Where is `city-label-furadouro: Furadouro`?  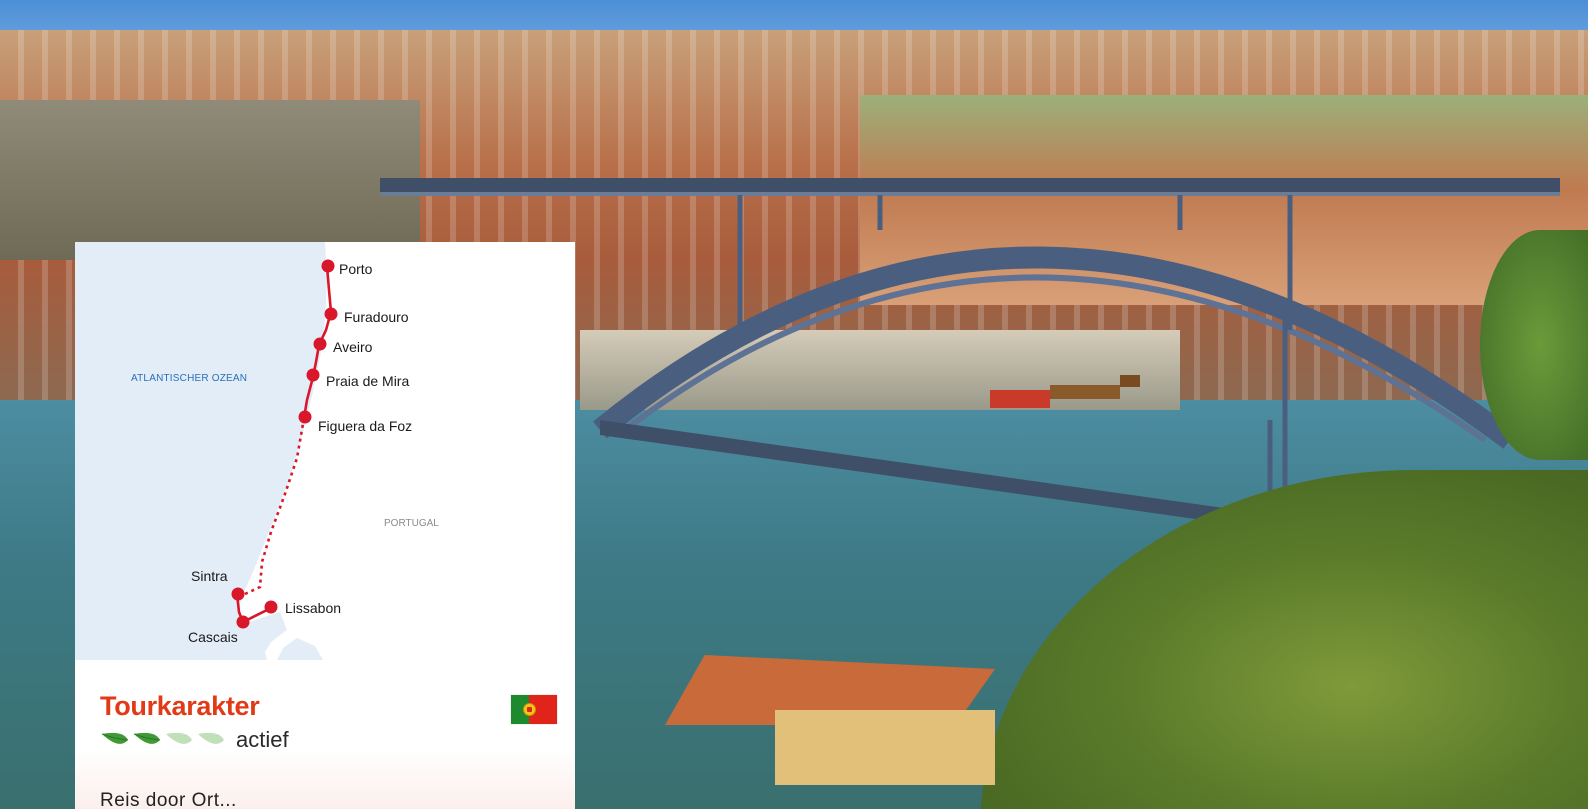 city-label-furadouro: Furadouro is located at coordinates (376, 317).